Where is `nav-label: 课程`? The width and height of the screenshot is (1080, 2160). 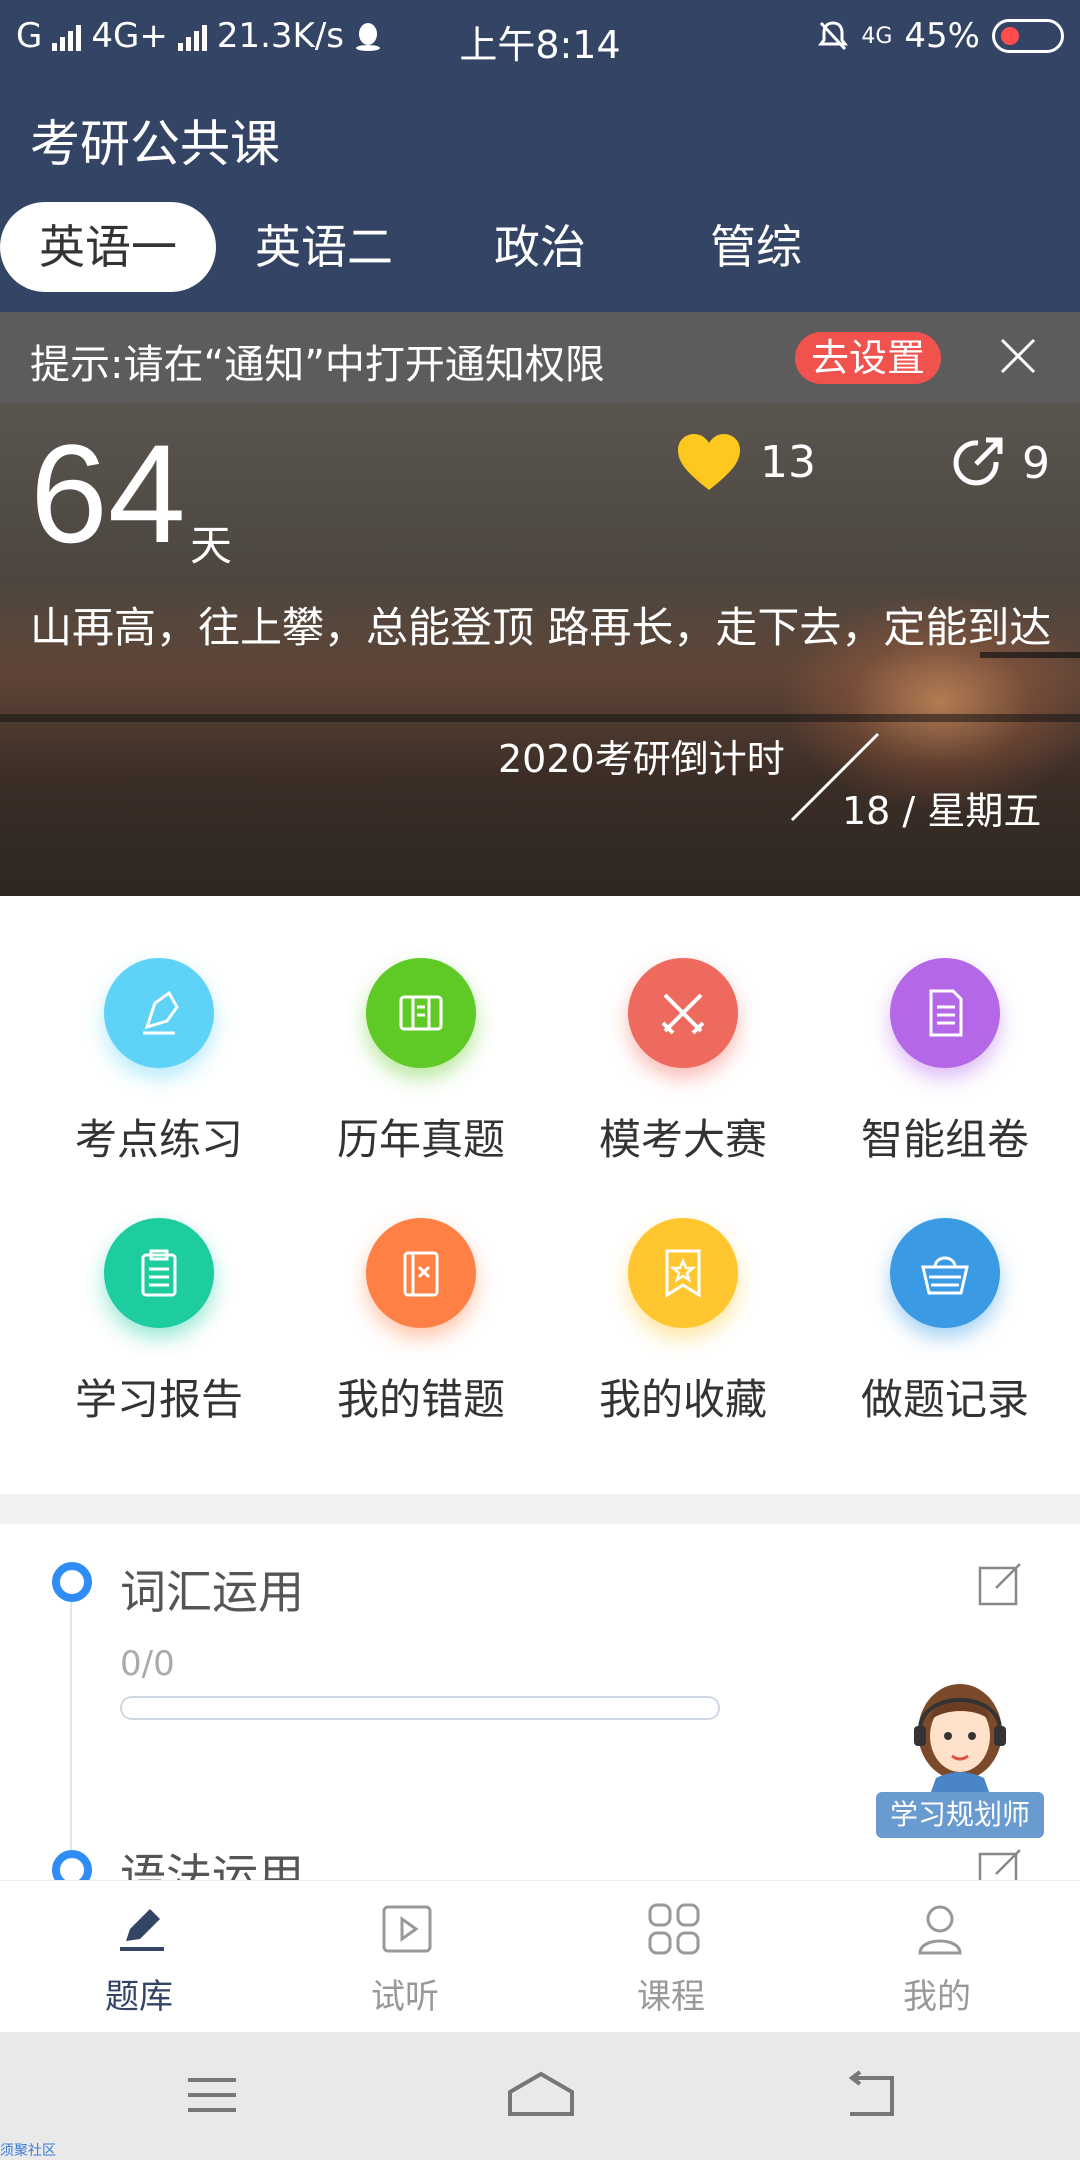 nav-label: 课程 is located at coordinates (671, 1997).